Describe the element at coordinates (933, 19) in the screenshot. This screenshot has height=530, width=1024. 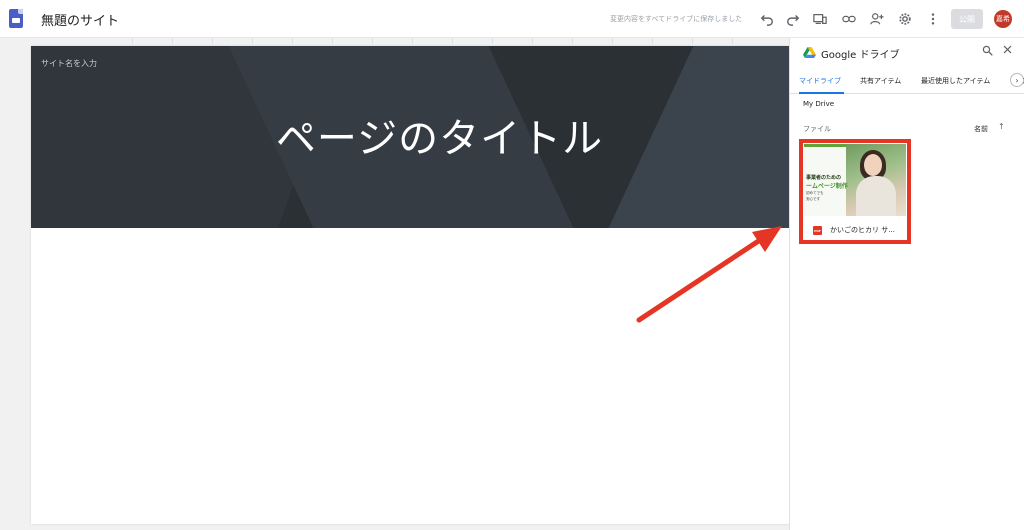
I see `more-vert-icon` at that location.